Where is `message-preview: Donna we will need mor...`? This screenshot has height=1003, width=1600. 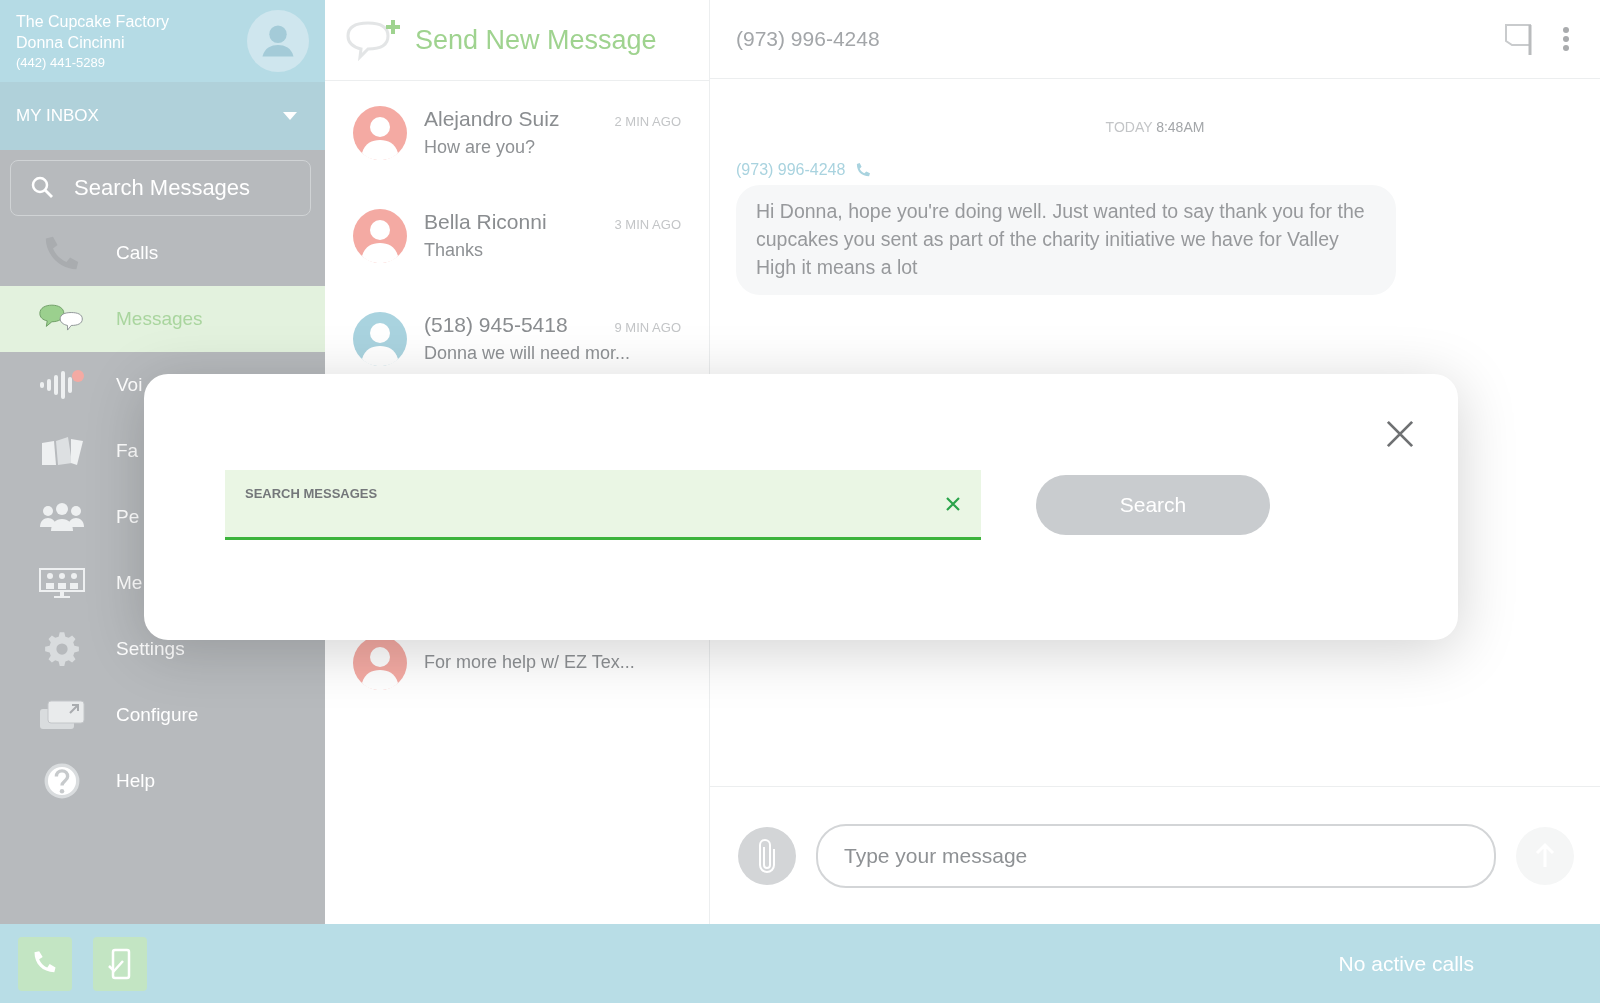 message-preview: Donna we will need mor... is located at coordinates (528, 353).